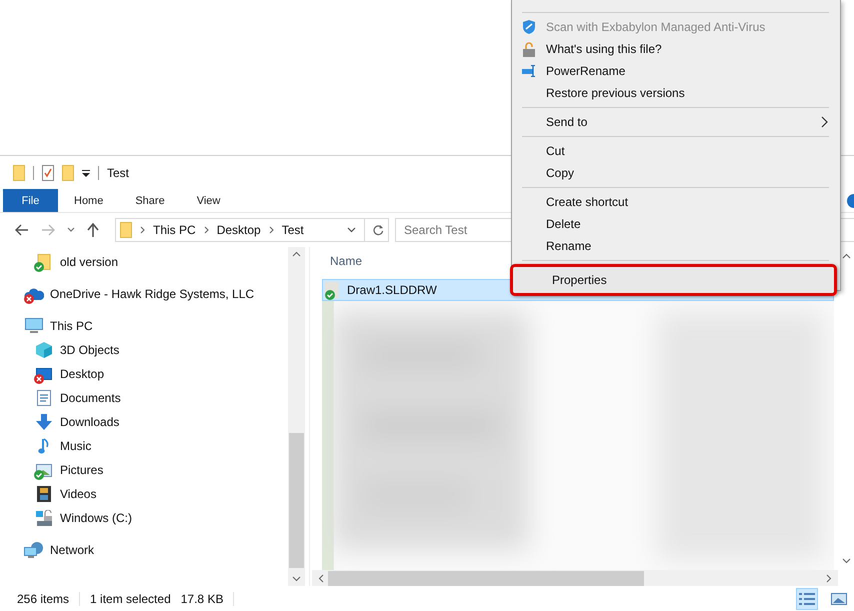 This screenshot has height=611, width=854. What do you see at coordinates (43, 599) in the screenshot?
I see `item-count: 256 items` at bounding box center [43, 599].